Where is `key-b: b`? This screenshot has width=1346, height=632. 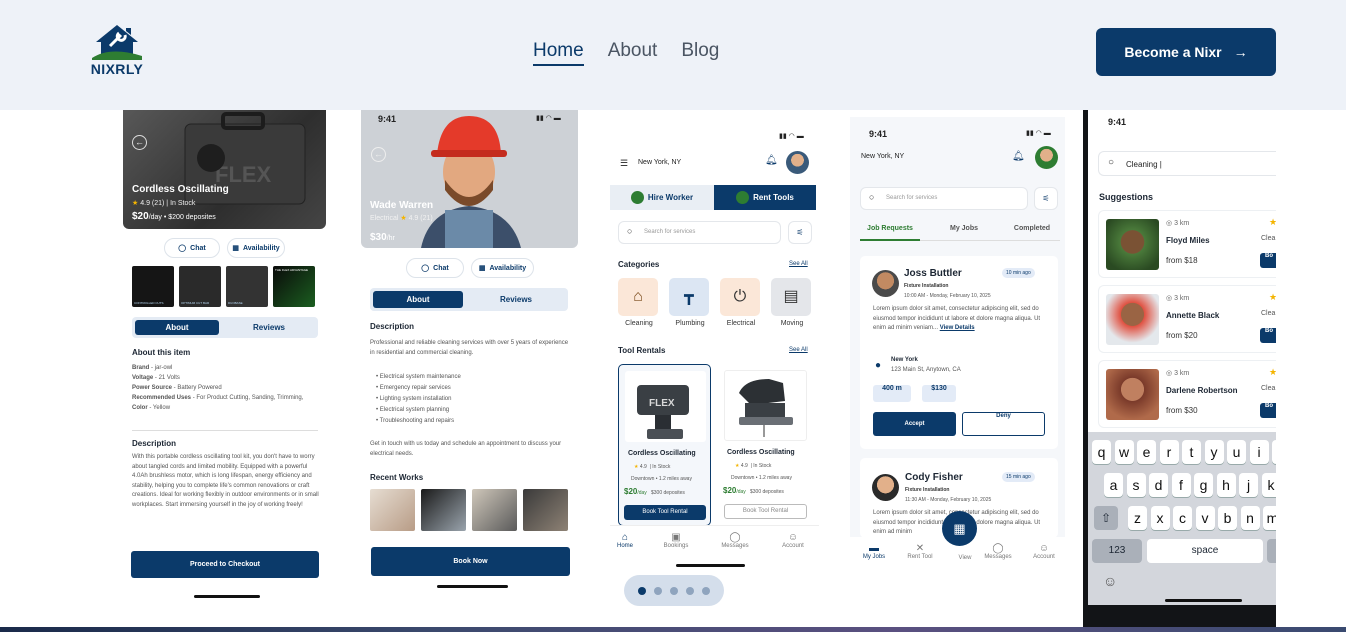 key-b: b is located at coordinates (1227, 518).